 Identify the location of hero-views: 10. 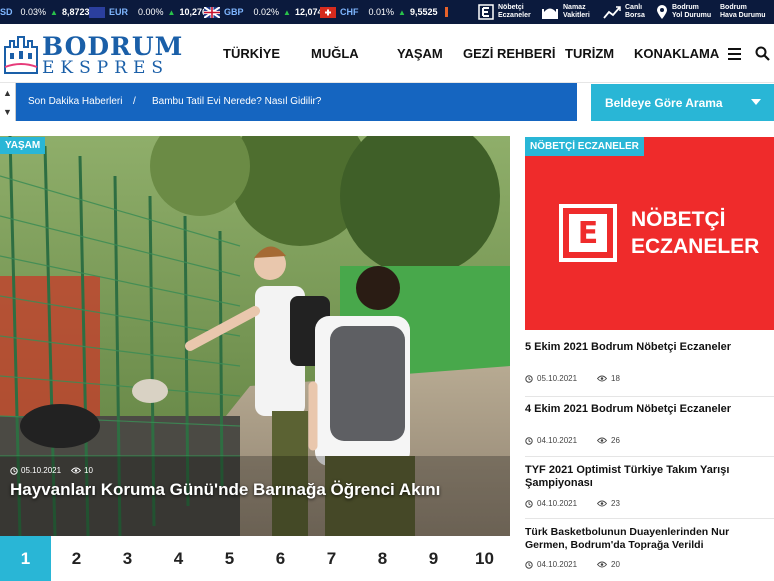
(88, 470).